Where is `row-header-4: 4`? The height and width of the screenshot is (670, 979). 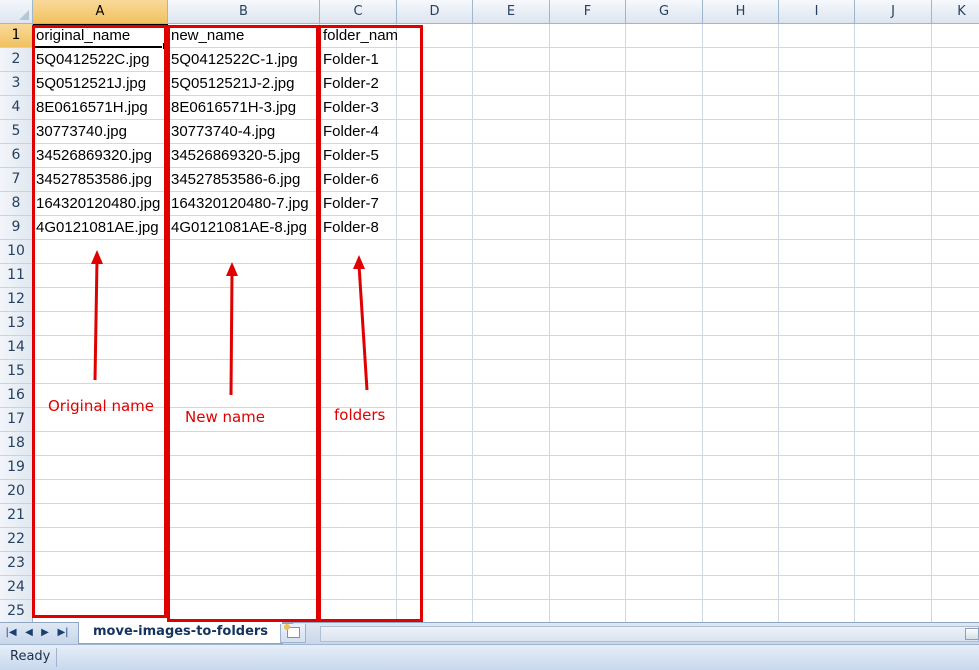
row-header-4: 4 is located at coordinates (16, 108).